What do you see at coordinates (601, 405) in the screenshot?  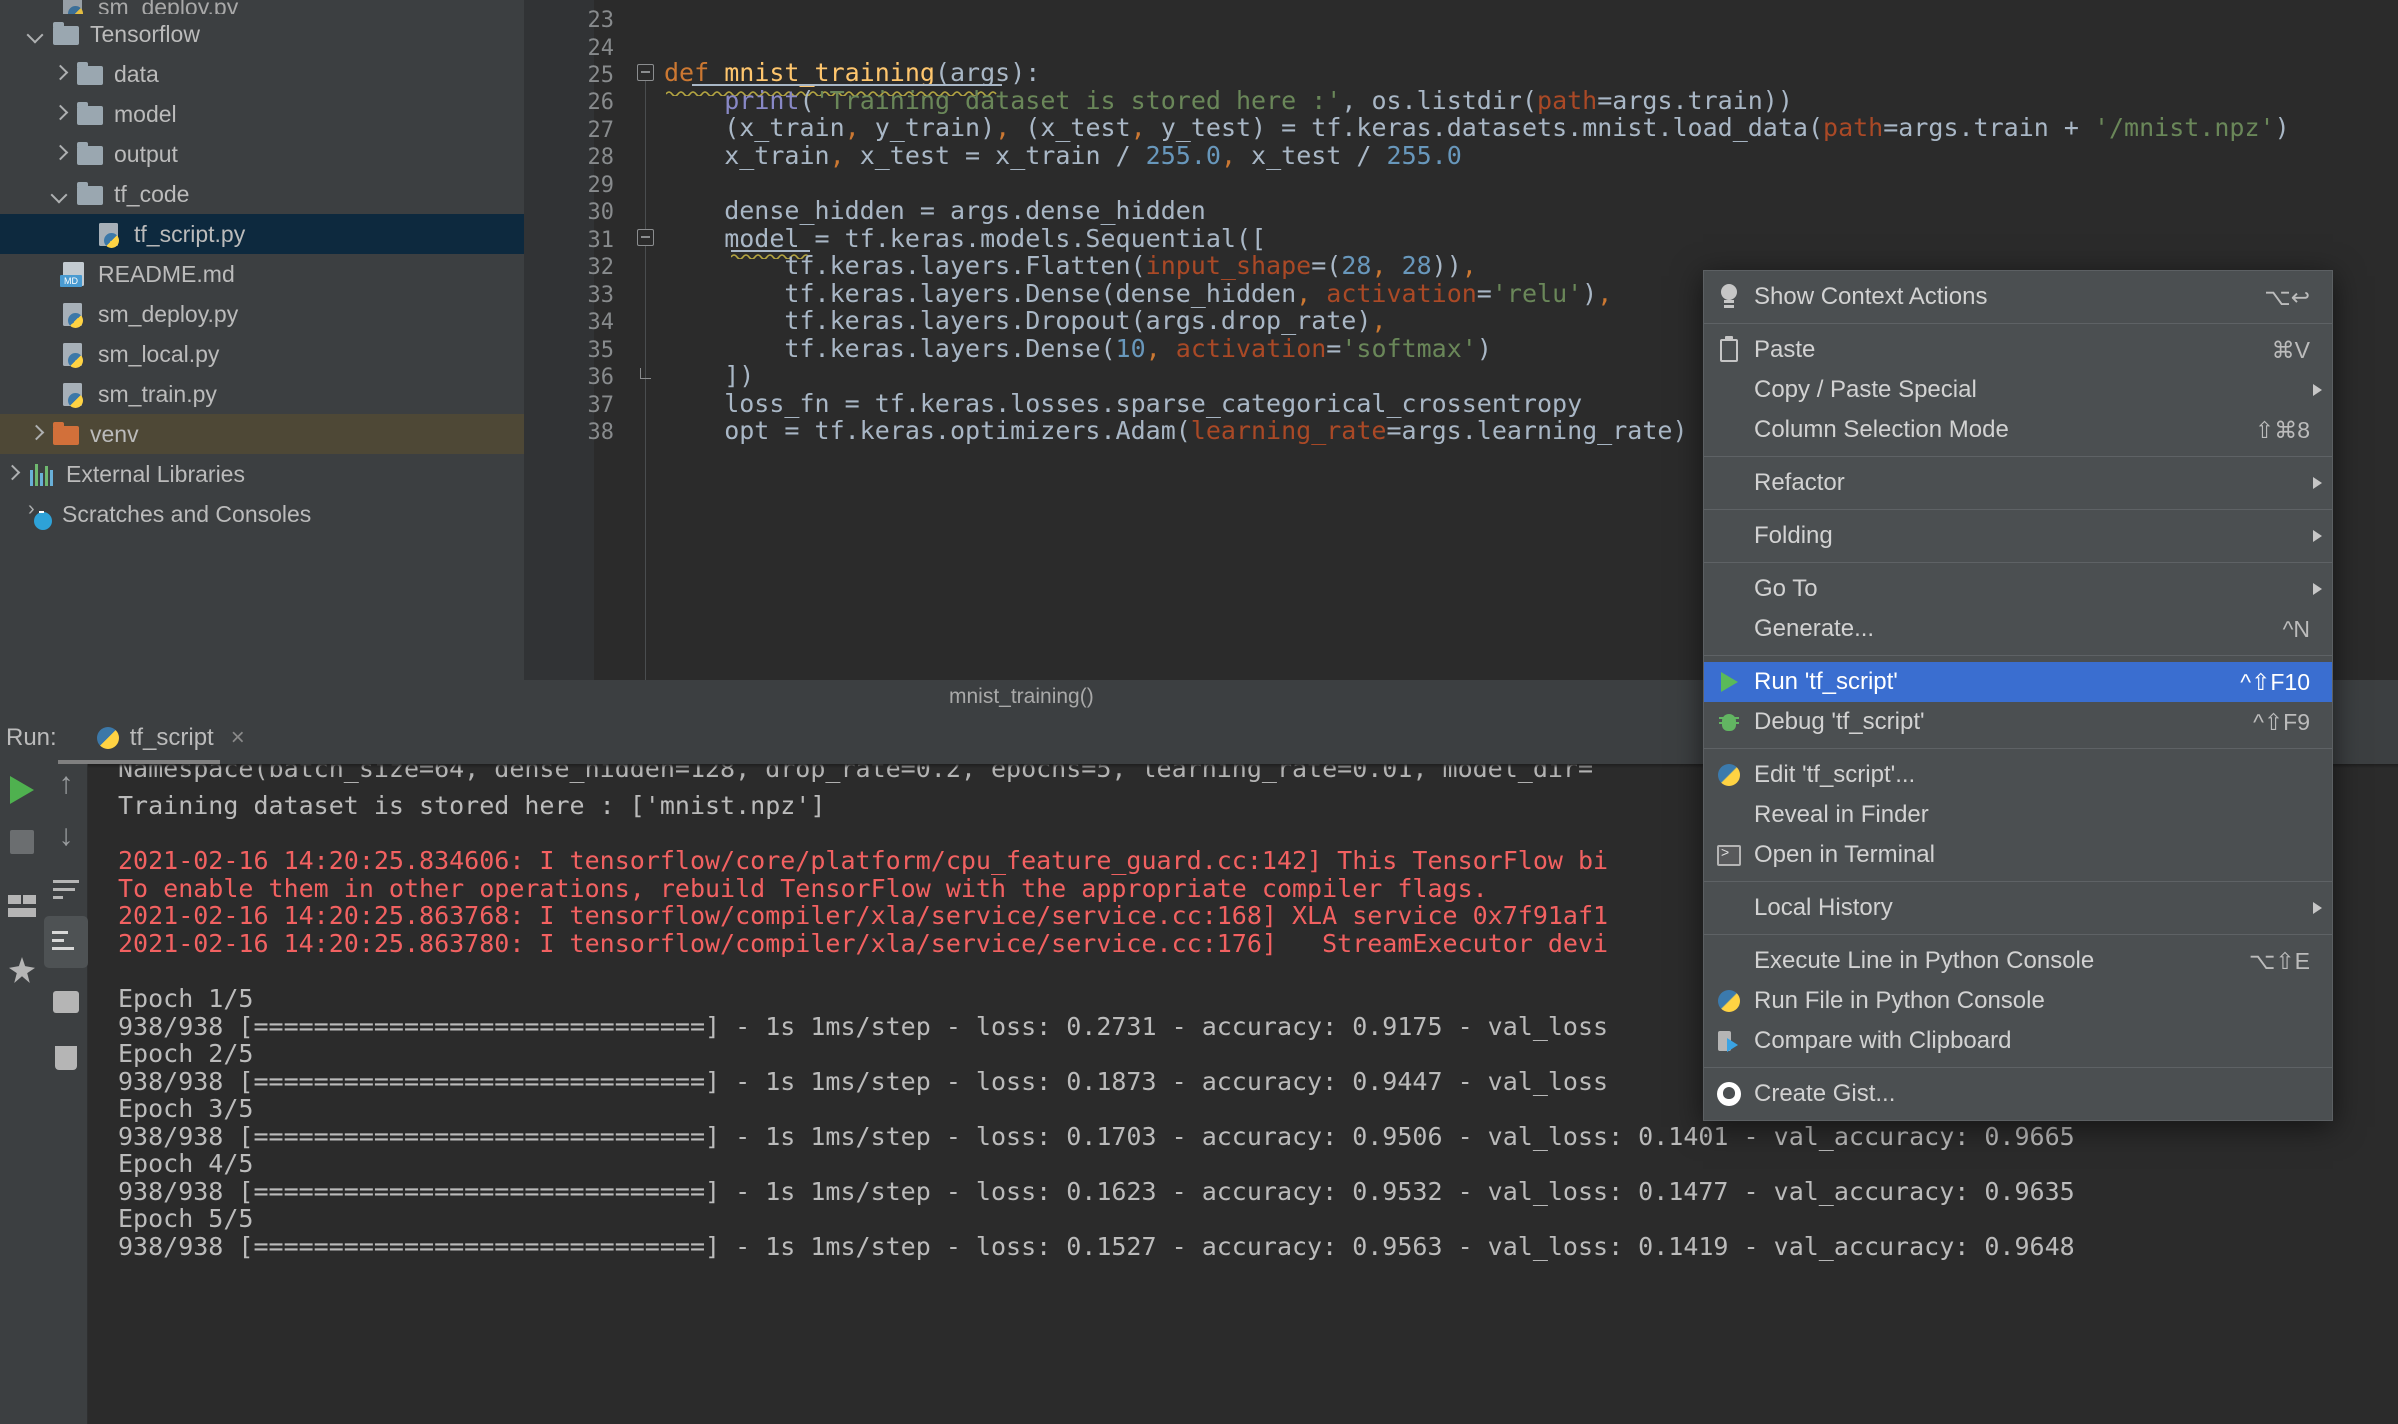 I see `line-number: 37` at bounding box center [601, 405].